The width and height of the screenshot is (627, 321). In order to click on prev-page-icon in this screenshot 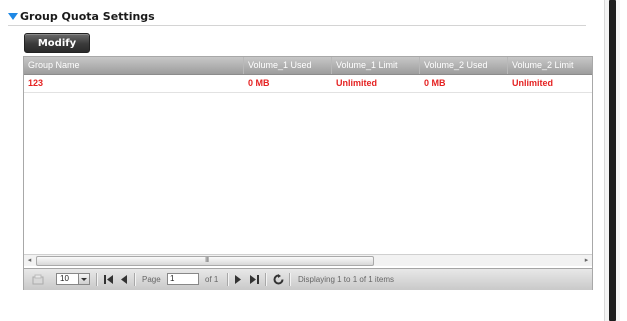, I will do `click(124, 279)`.